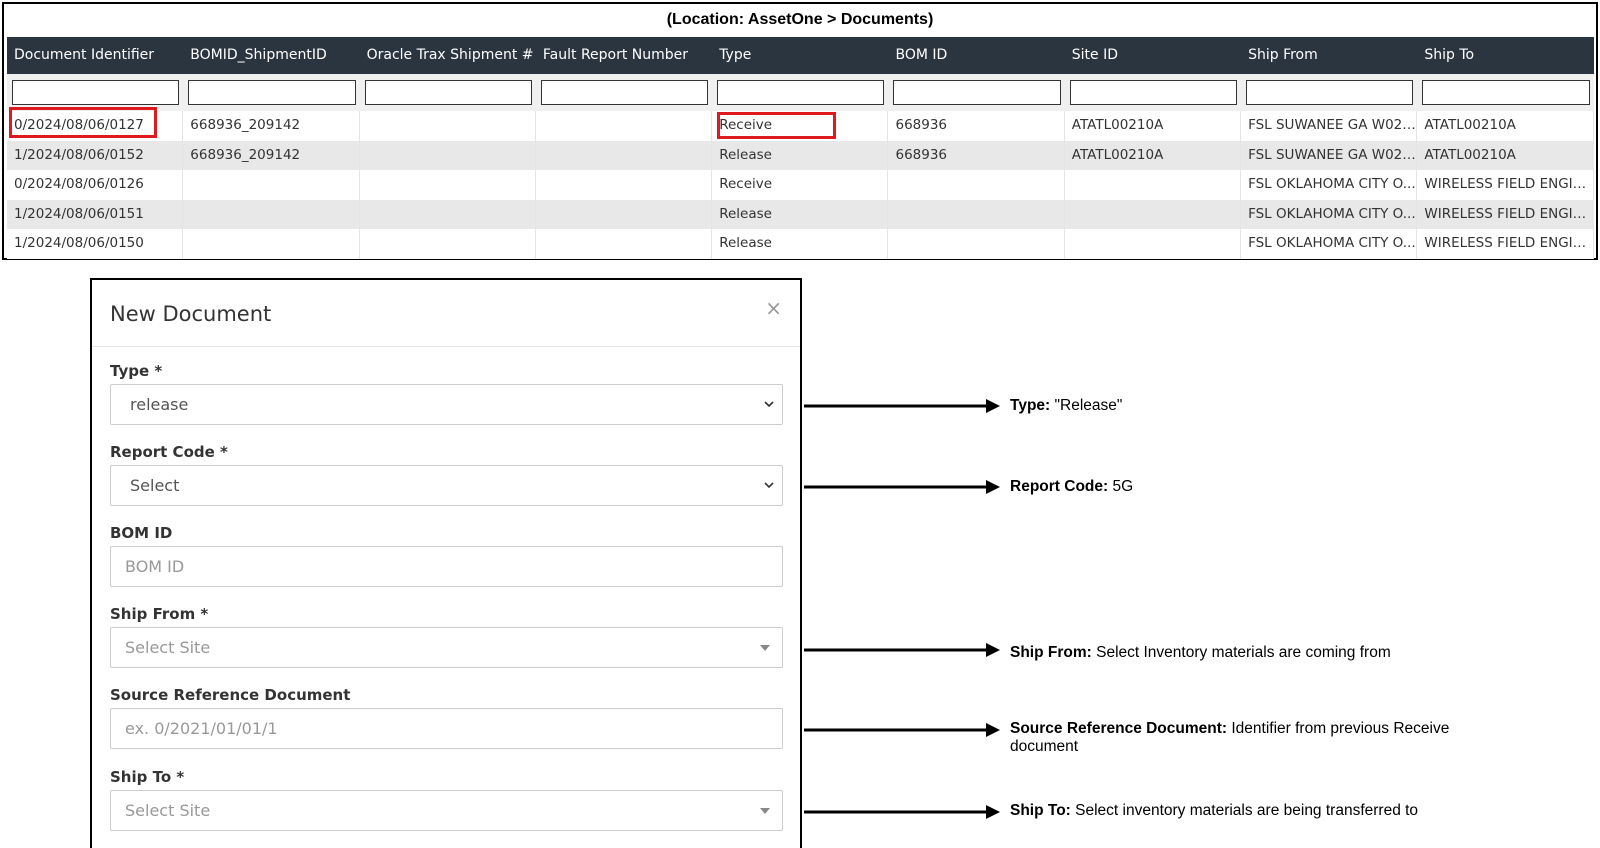 The width and height of the screenshot is (1600, 848). I want to click on ship-to-field-group: Ship To * Select Site, so click(446, 799).